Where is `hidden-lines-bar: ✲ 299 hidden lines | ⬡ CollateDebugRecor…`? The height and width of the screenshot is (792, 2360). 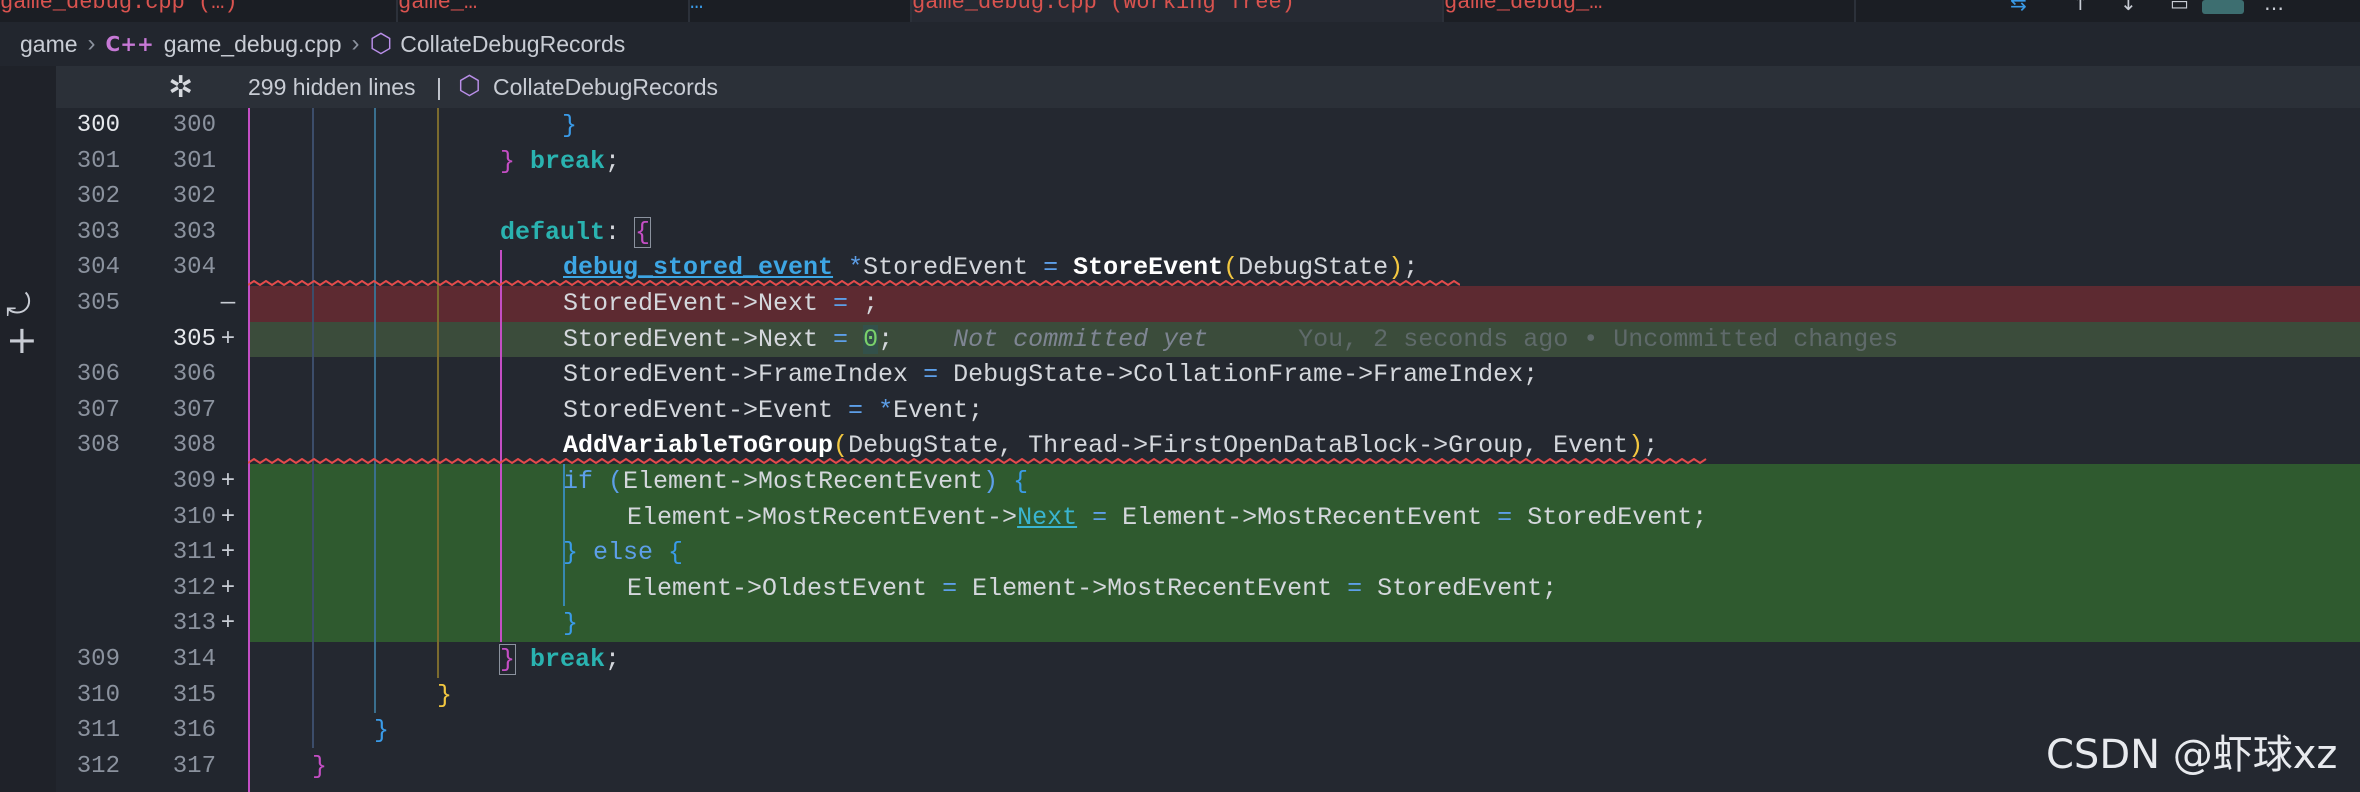
hidden-lines-bar: ✲ 299 hidden lines | ⬡ CollateDebugRecor… is located at coordinates (1208, 87).